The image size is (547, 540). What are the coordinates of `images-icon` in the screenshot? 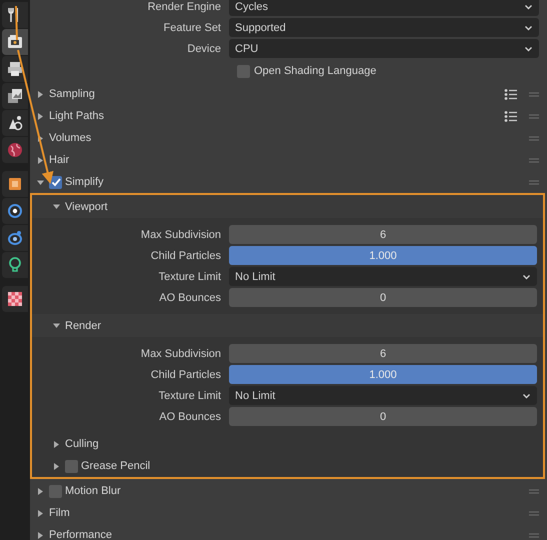 It's located at (15, 96).